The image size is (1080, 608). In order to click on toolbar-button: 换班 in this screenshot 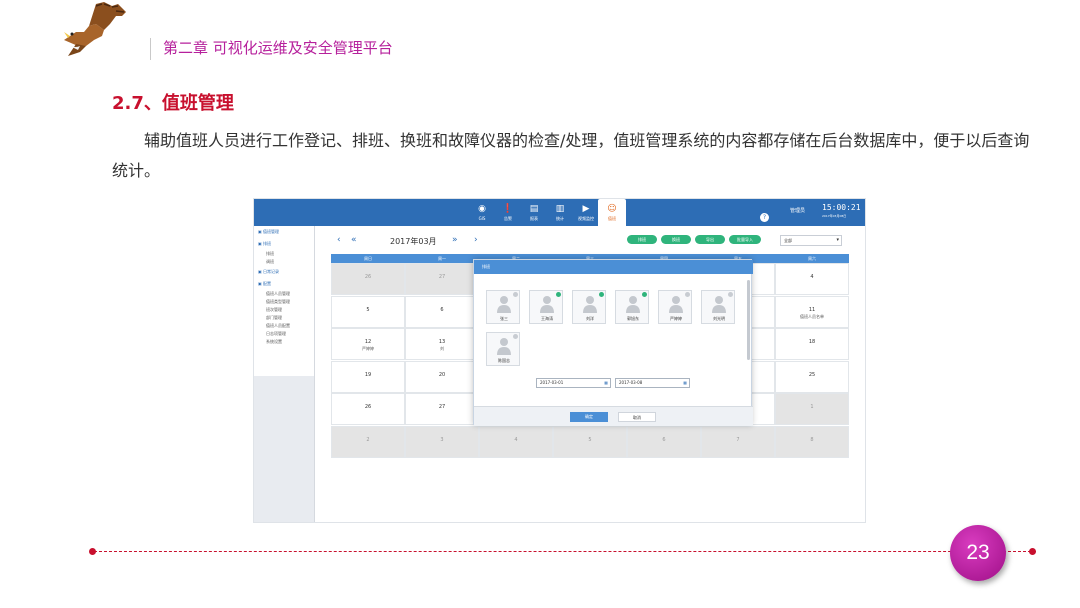, I will do `click(676, 239)`.